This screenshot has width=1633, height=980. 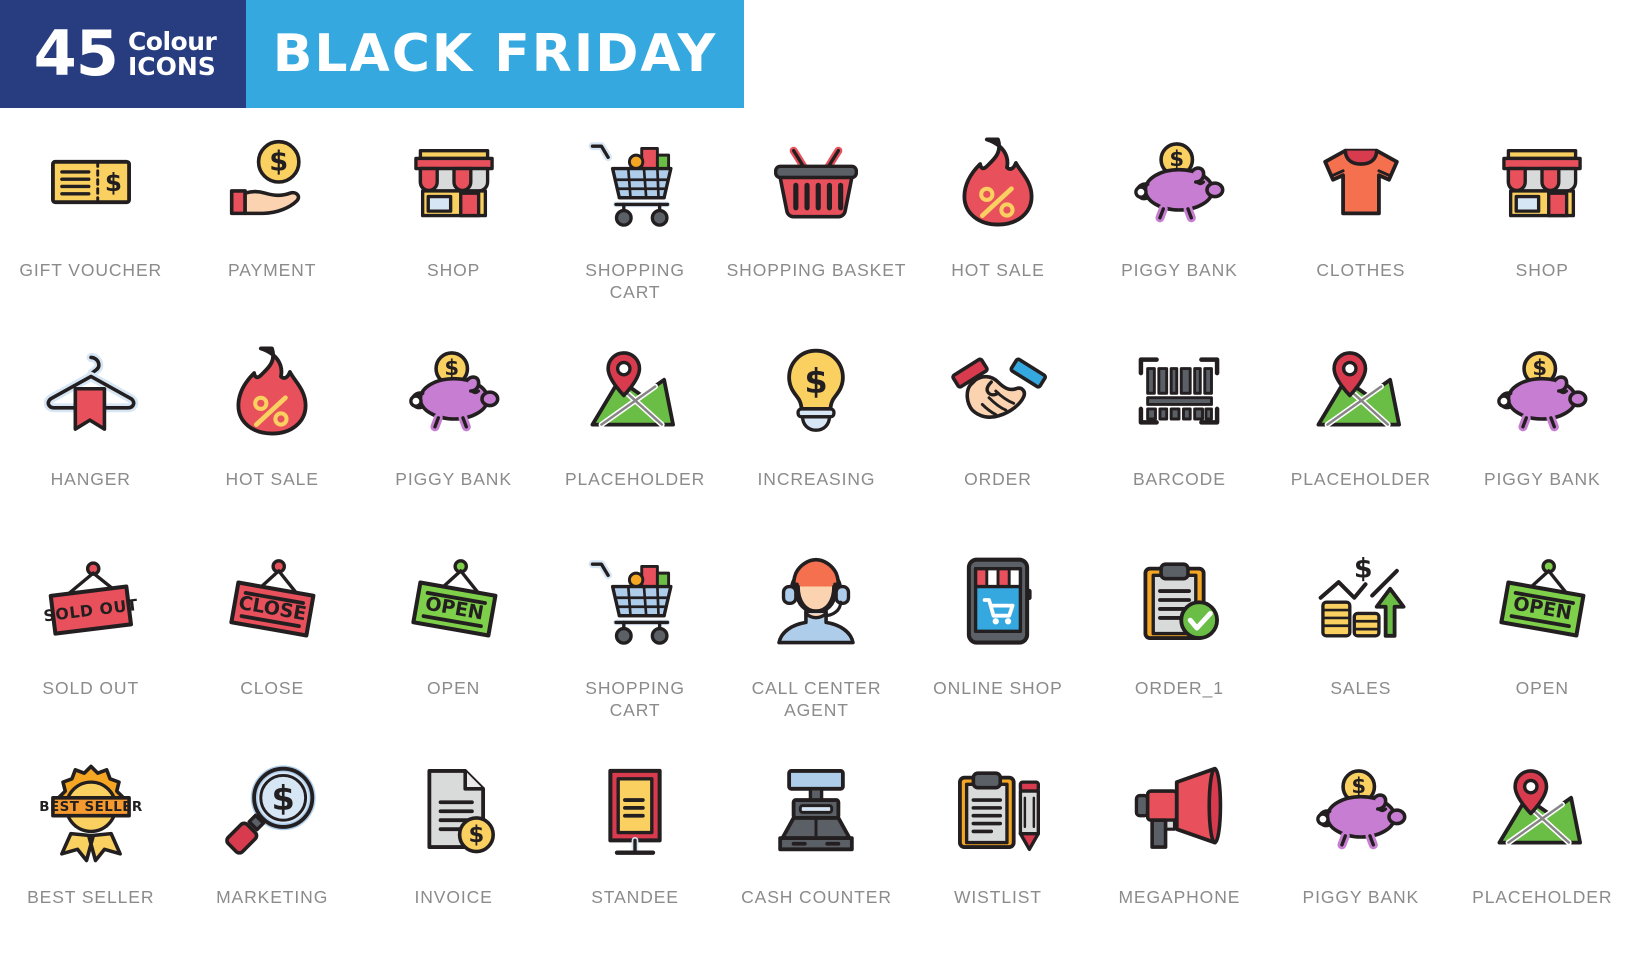 What do you see at coordinates (997, 843) in the screenshot?
I see `icon-cell-wistlist: WISTLIST` at bounding box center [997, 843].